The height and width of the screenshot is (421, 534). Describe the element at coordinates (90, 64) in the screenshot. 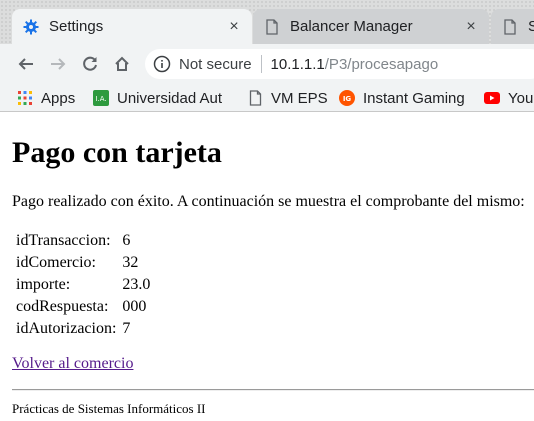

I see `reload-icon` at that location.